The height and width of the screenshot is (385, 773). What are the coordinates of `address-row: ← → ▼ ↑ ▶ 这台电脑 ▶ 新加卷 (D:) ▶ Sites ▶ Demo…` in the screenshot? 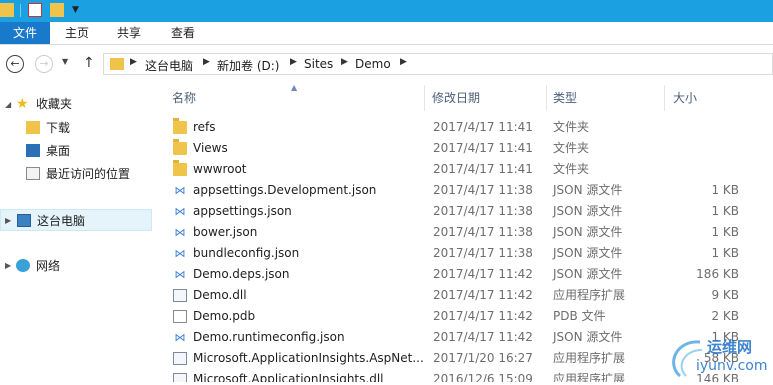 It's located at (386, 65).